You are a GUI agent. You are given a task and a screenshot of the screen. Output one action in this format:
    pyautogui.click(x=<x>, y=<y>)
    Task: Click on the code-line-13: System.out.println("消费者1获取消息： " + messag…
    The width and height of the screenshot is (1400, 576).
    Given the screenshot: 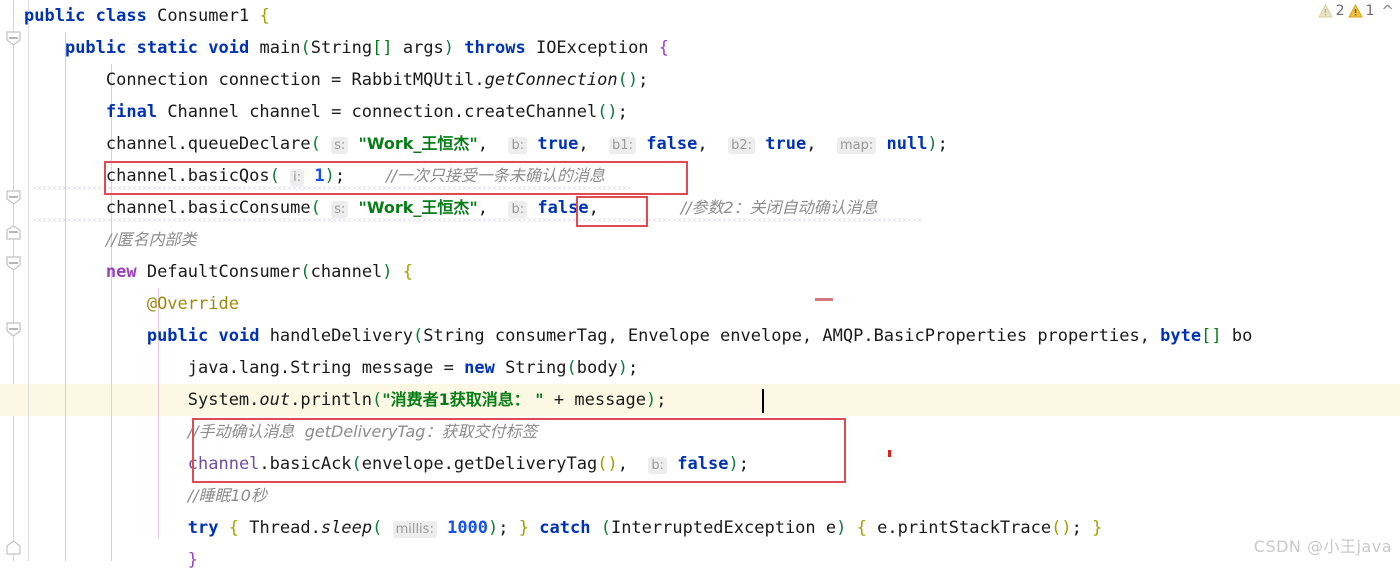 What is the action you would take?
    pyautogui.click(x=345, y=400)
    